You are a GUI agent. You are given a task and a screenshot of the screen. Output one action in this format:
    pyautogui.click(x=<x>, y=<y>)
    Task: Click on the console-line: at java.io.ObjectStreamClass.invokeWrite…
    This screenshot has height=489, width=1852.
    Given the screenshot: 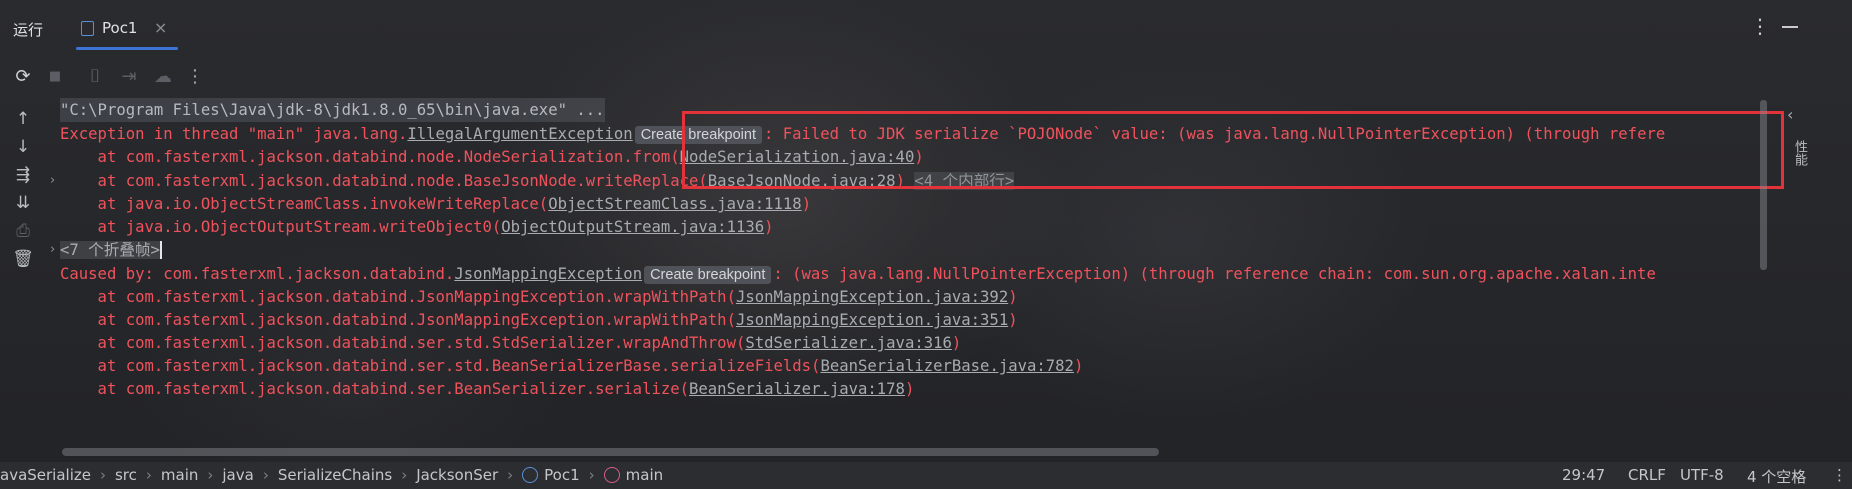 What is the action you would take?
    pyautogui.click(x=436, y=204)
    